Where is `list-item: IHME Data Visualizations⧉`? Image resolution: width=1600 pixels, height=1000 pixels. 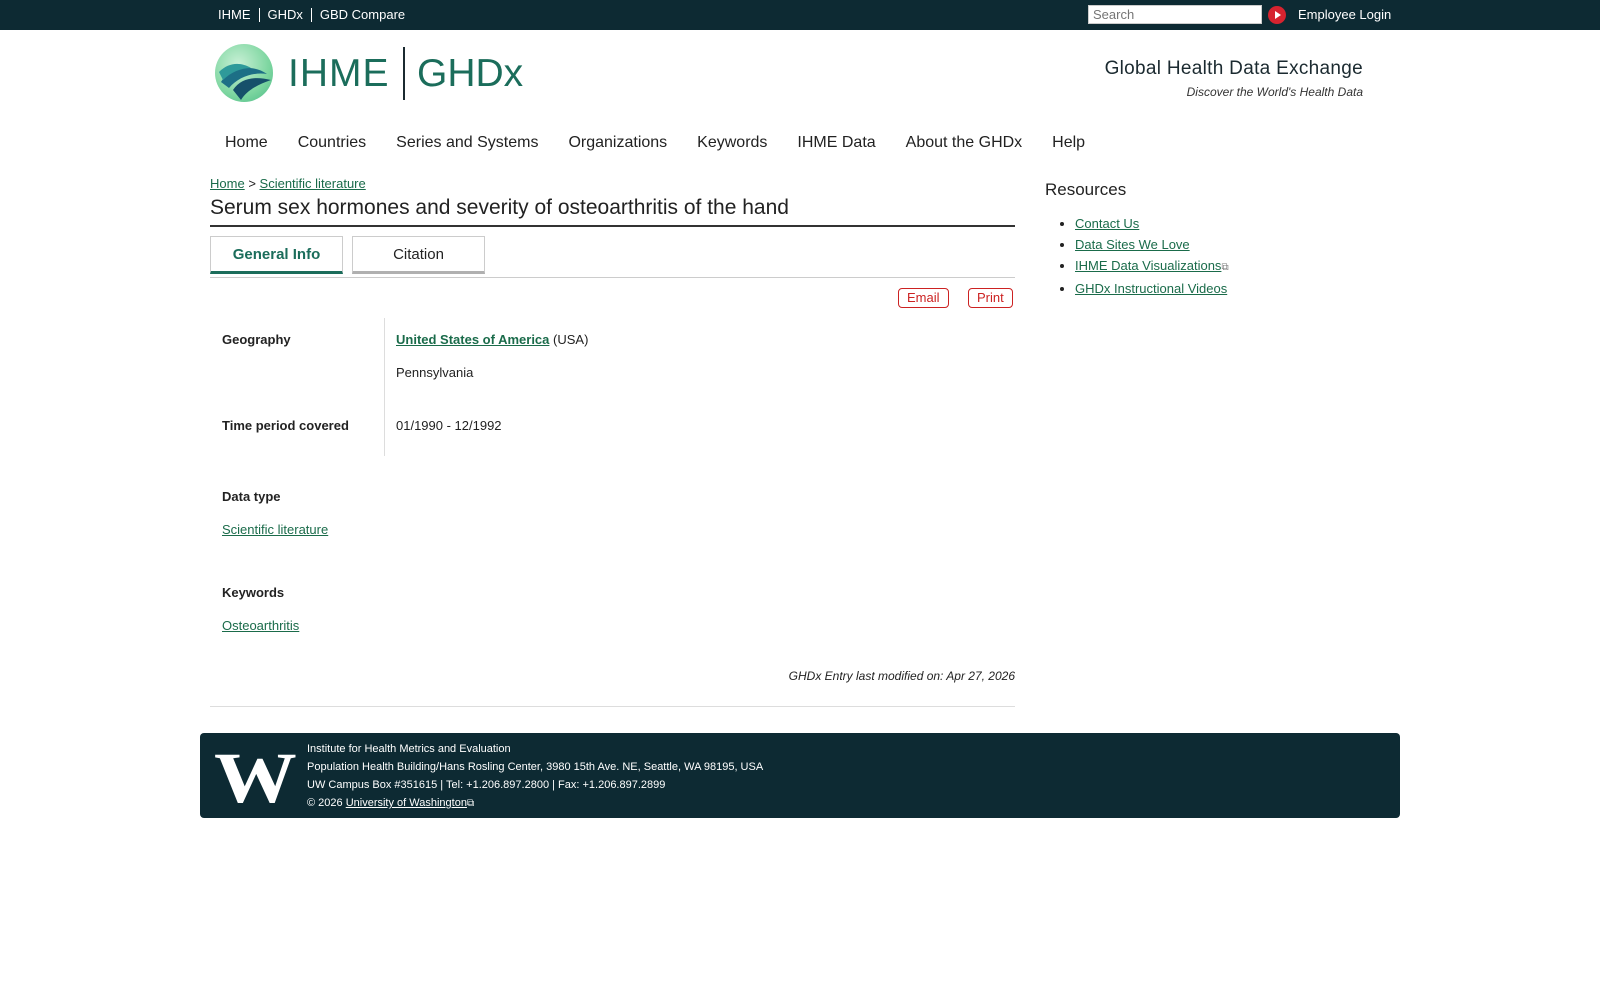
list-item: IHME Data Visualizations⧉ is located at coordinates (1152, 266).